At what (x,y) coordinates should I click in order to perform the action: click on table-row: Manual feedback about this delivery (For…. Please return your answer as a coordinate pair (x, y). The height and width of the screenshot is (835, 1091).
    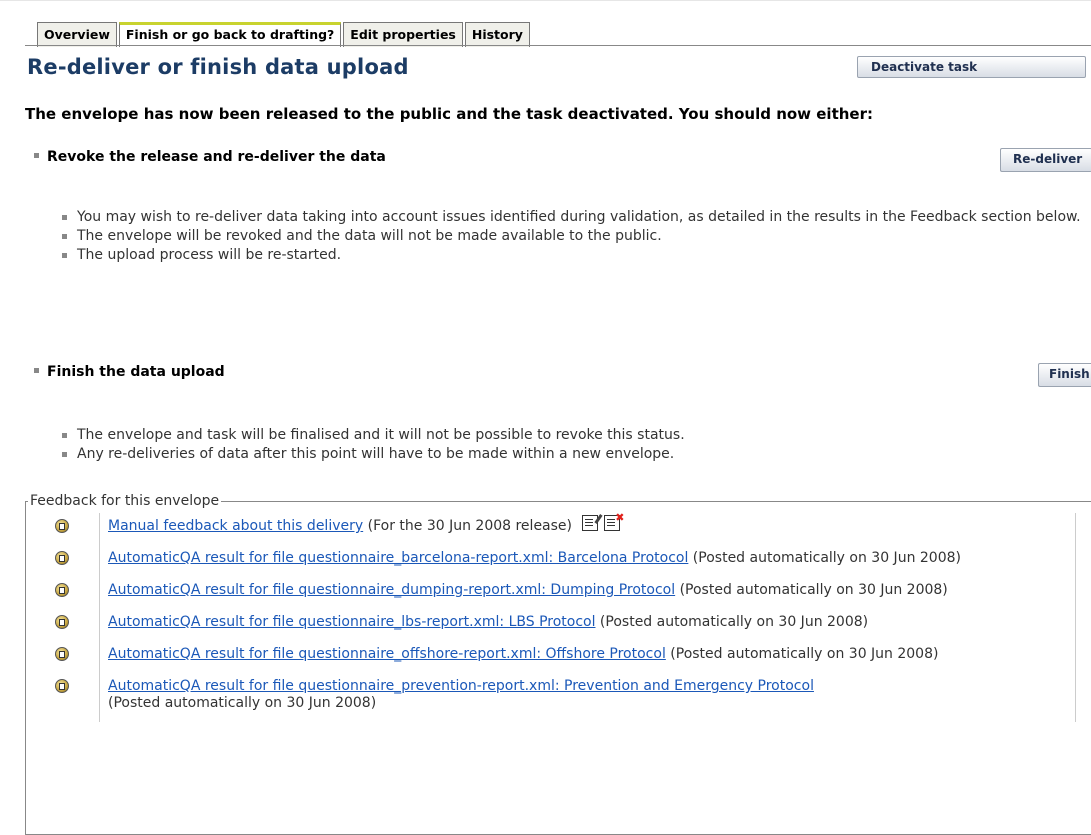
    Looking at the image, I should click on (556, 528).